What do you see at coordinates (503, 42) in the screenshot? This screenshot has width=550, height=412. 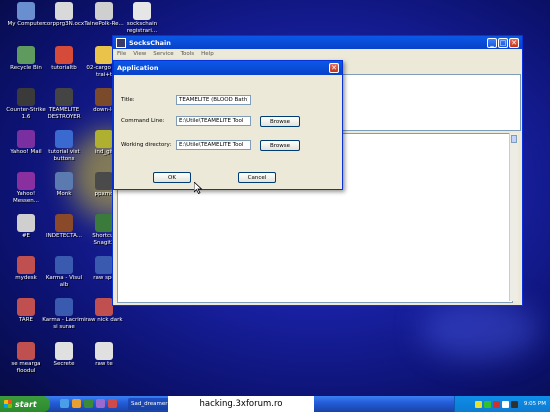 I see `maximize-button: □` at bounding box center [503, 42].